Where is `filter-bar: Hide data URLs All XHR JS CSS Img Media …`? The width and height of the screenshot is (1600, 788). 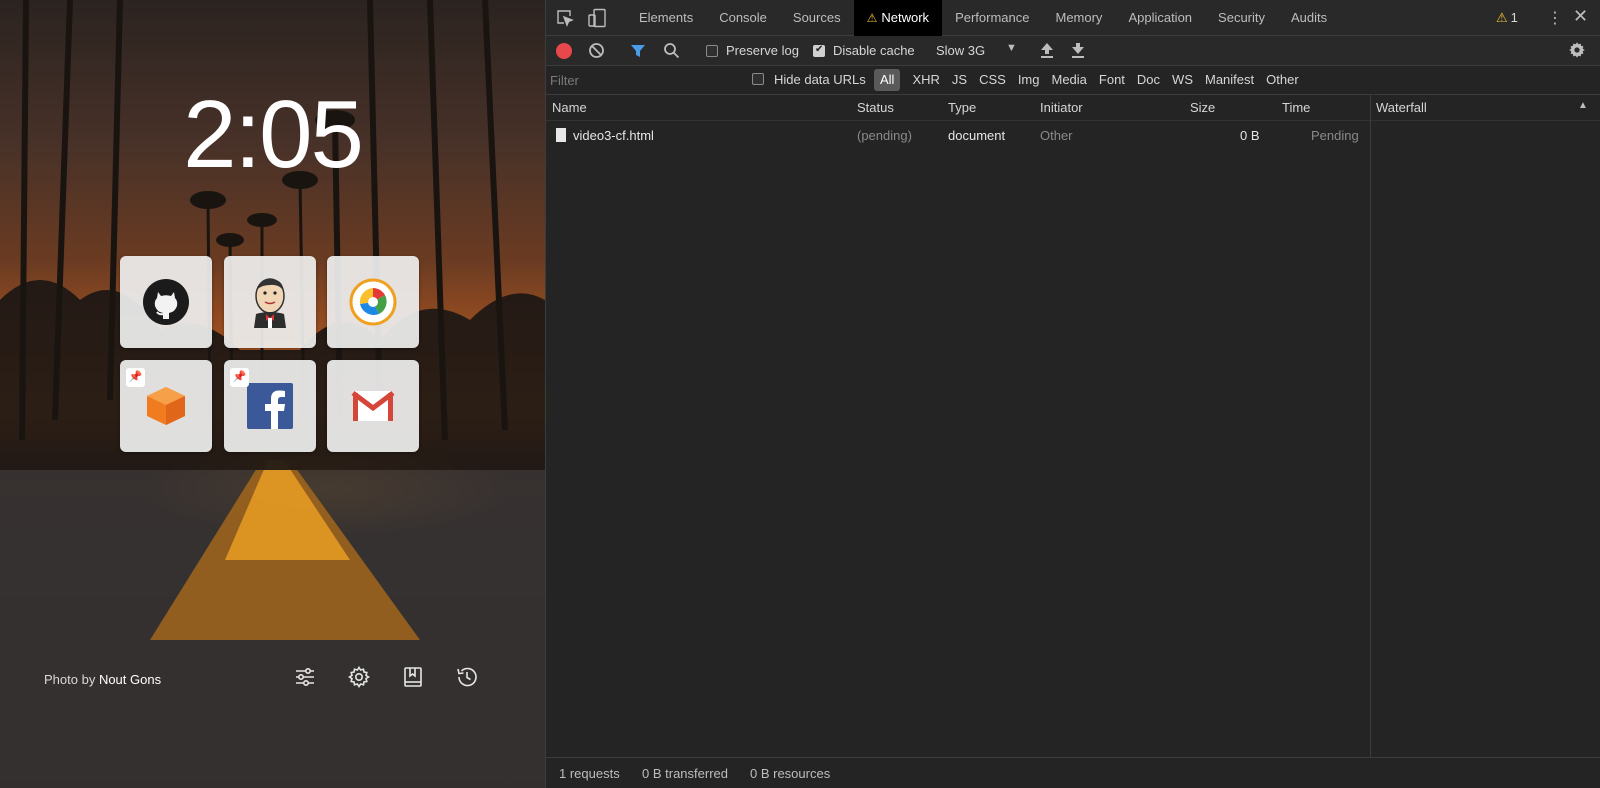 filter-bar: Hide data URLs All XHR JS CSS Img Media … is located at coordinates (1073, 80).